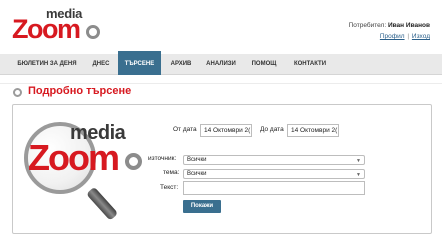  Describe the element at coordinates (221, 83) in the screenshot. I see `divider` at that location.